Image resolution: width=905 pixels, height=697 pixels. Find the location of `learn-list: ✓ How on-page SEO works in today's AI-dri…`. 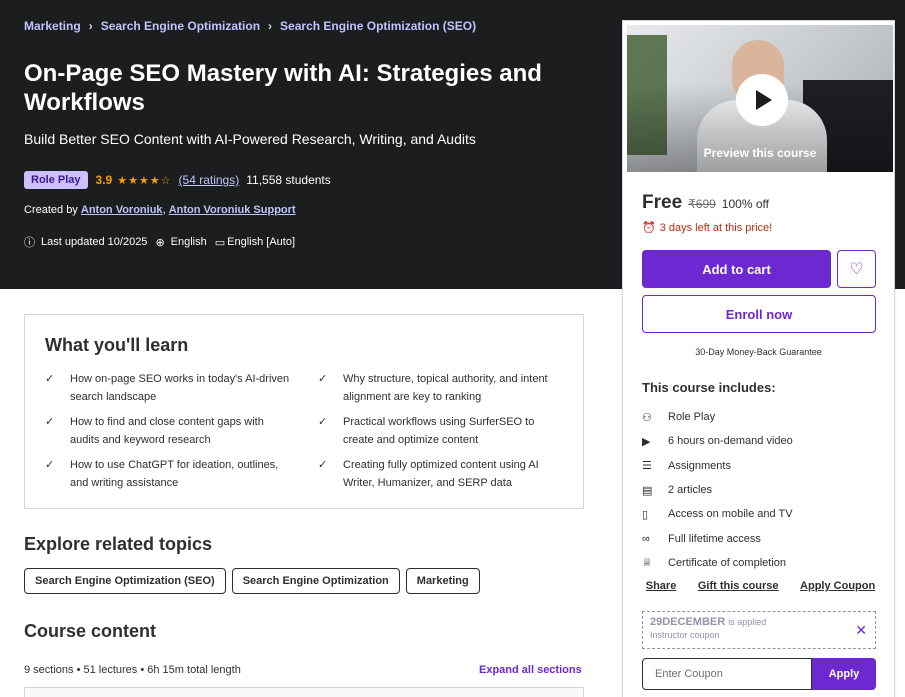

learn-list: ✓ How on-page SEO works in today's AI-dri… is located at coordinates (306, 435).